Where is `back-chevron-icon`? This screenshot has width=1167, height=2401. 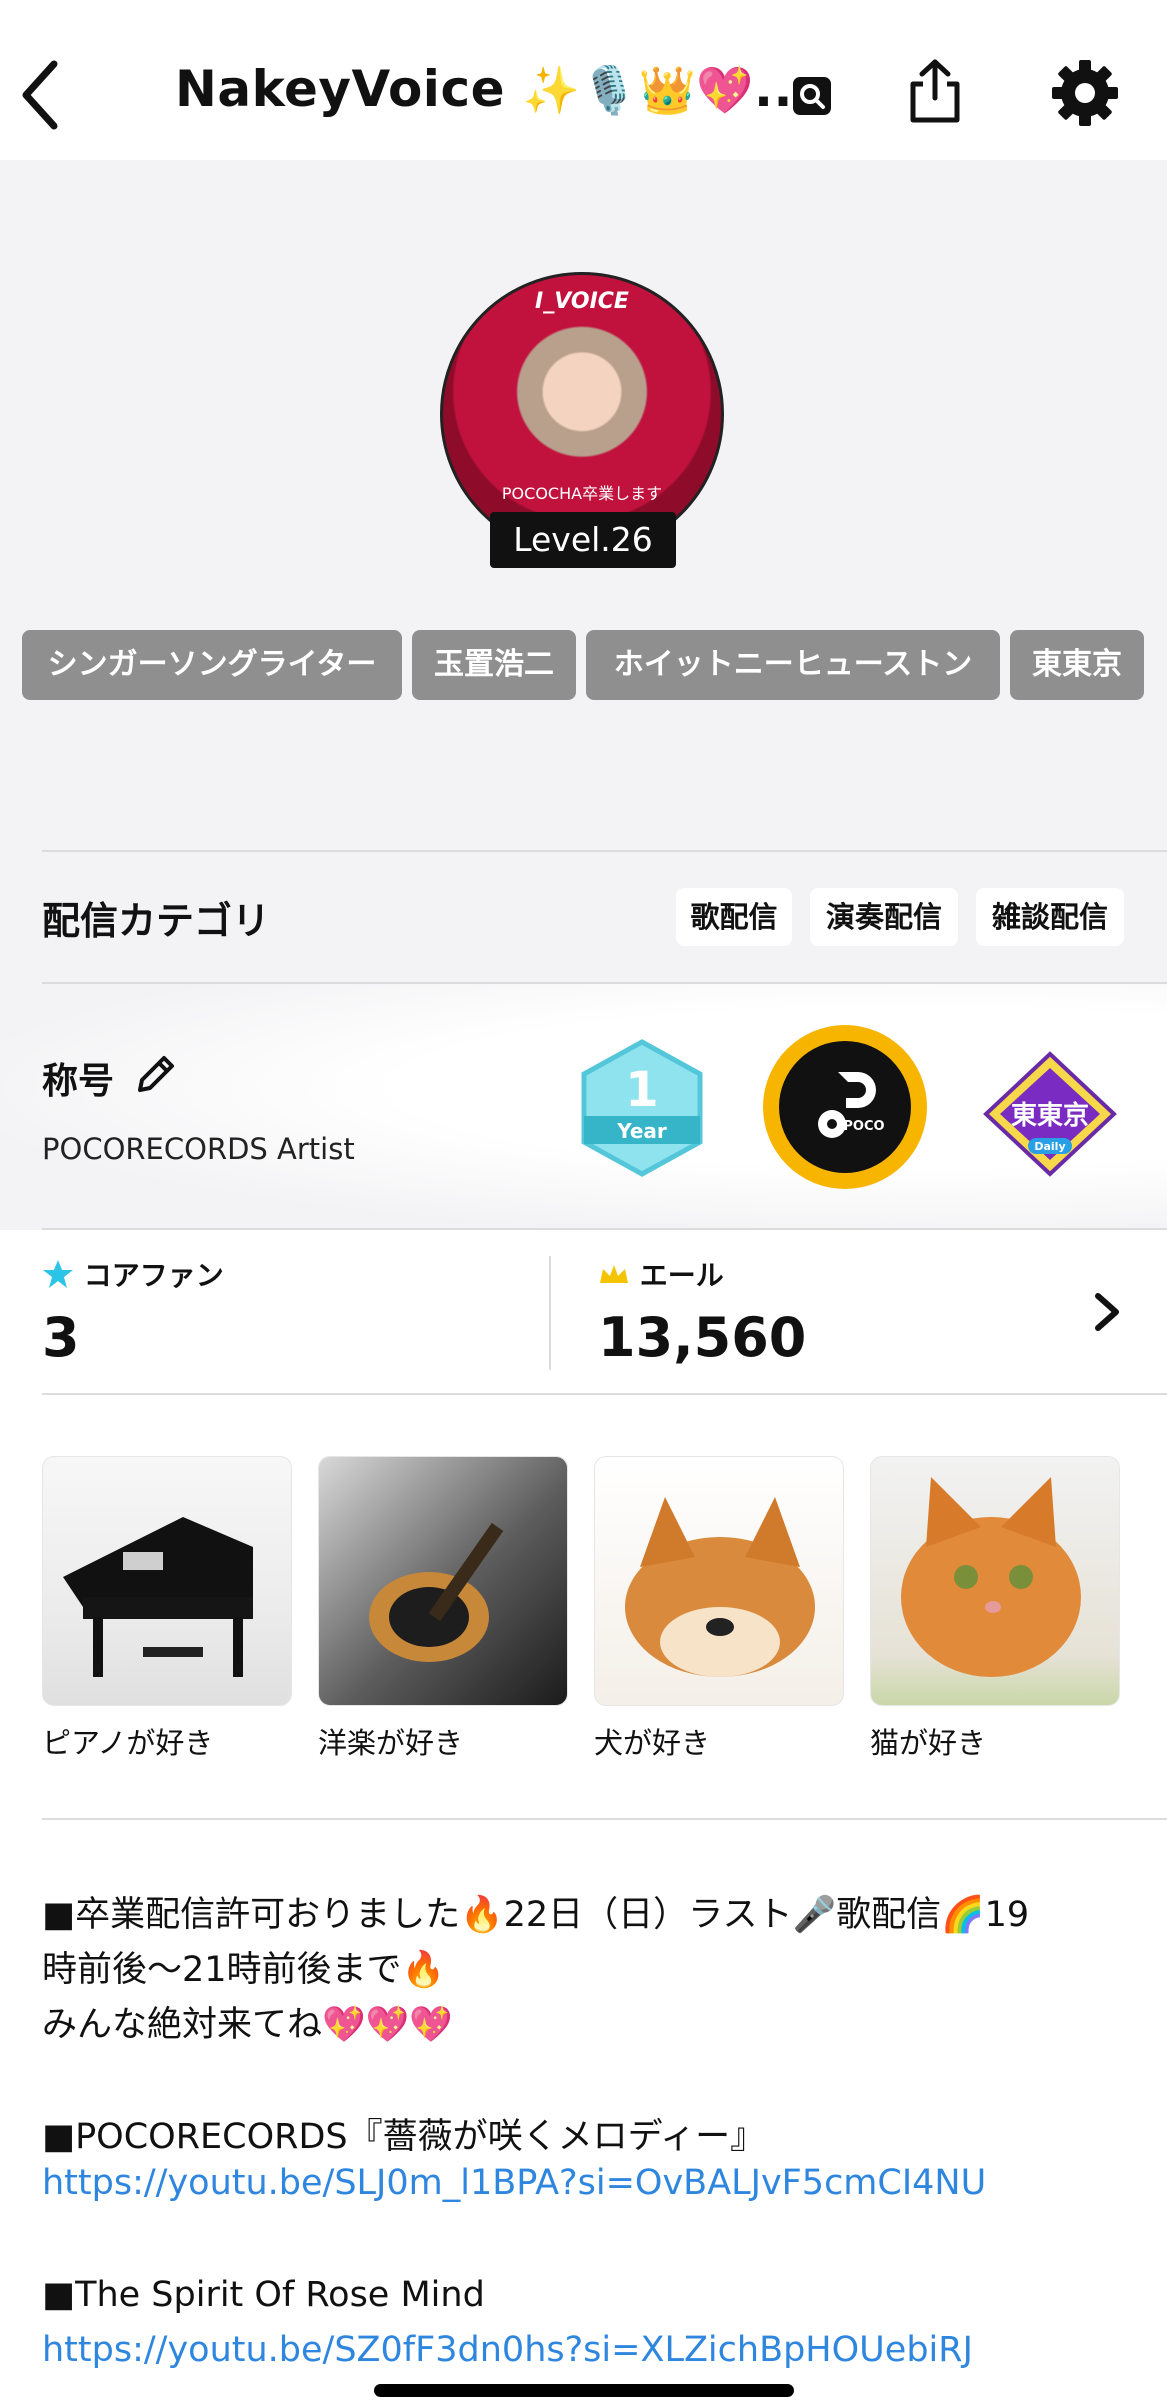 back-chevron-icon is located at coordinates (40, 95).